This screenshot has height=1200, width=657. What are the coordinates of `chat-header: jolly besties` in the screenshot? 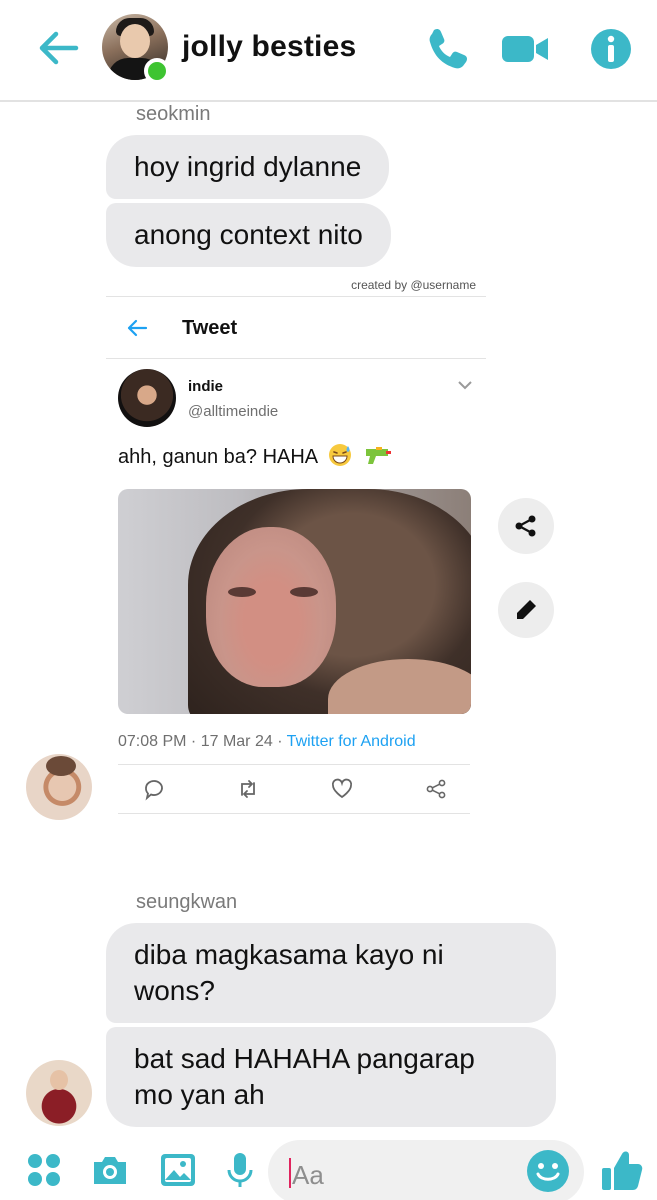 It's located at (328, 51).